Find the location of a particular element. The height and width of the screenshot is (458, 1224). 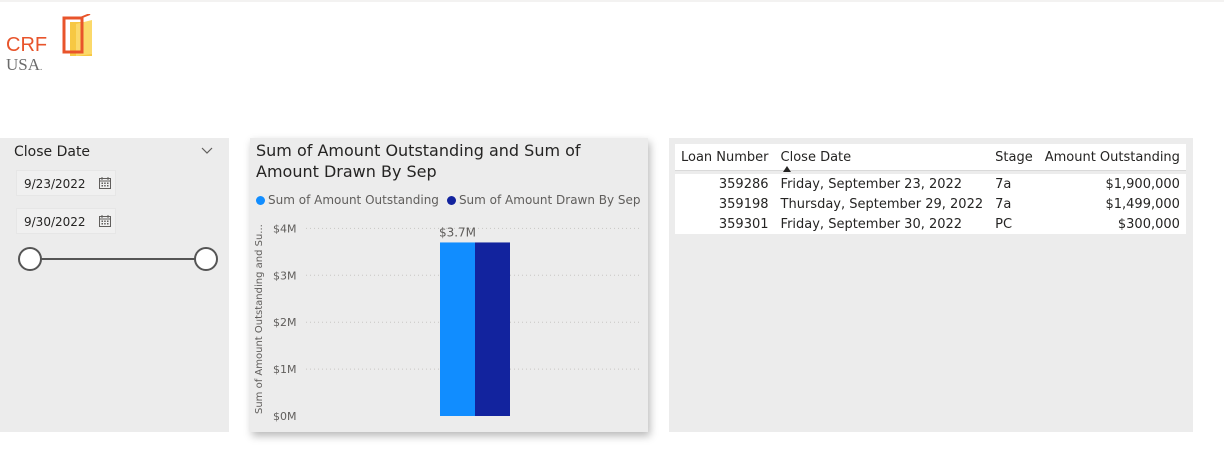

logo-crf-text: CRF is located at coordinates (27, 45).